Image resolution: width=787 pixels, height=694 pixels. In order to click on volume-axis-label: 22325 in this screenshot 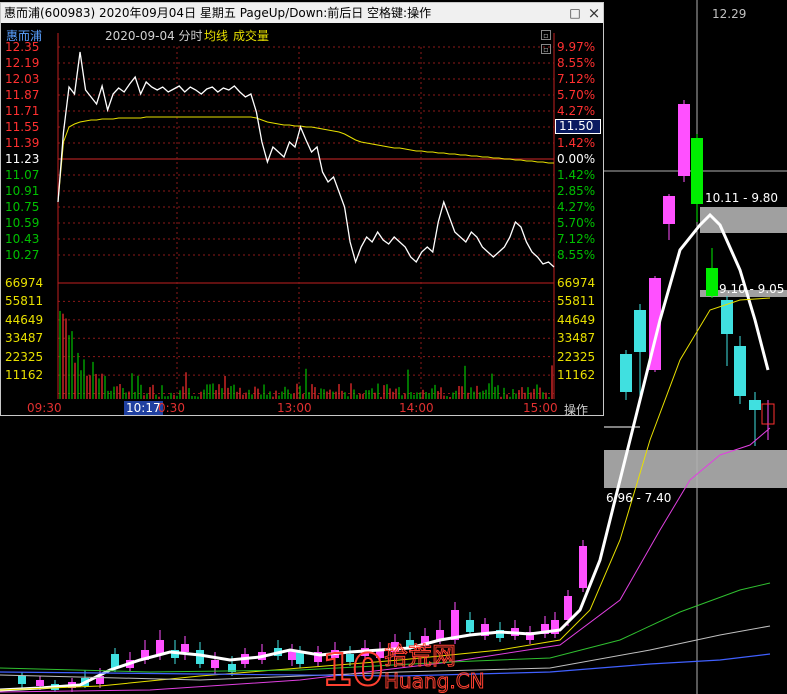, I will do `click(24, 356)`.